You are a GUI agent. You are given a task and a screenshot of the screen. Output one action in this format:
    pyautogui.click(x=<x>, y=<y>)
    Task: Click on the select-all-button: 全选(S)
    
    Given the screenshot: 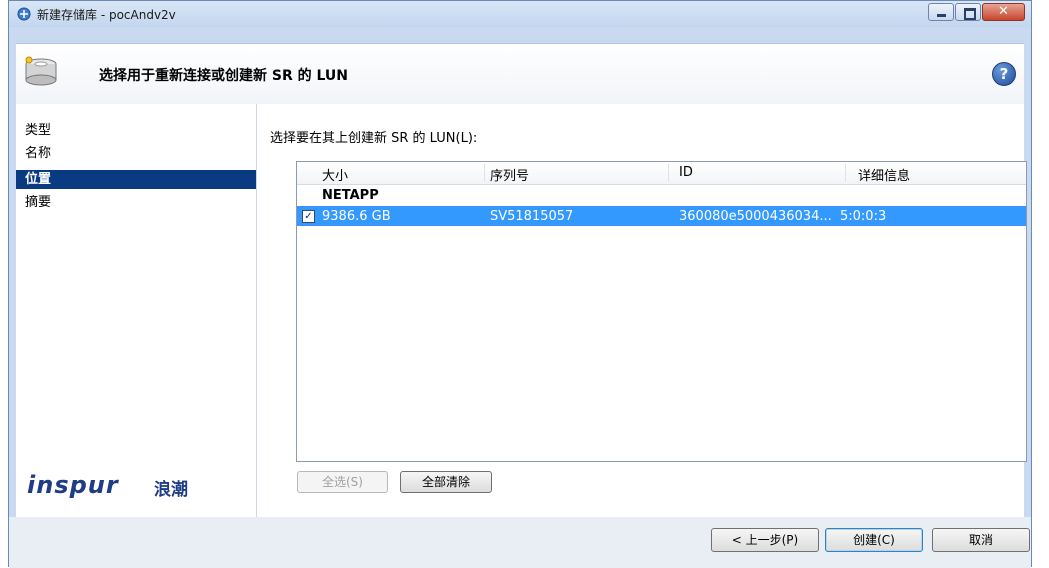 What is the action you would take?
    pyautogui.click(x=342, y=482)
    